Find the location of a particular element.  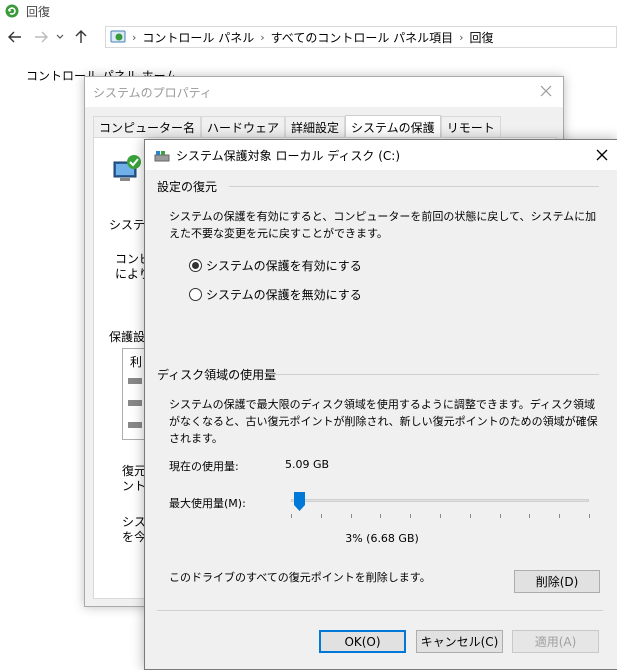

system-properties-title: システムのプロパティ is located at coordinates (152, 92).